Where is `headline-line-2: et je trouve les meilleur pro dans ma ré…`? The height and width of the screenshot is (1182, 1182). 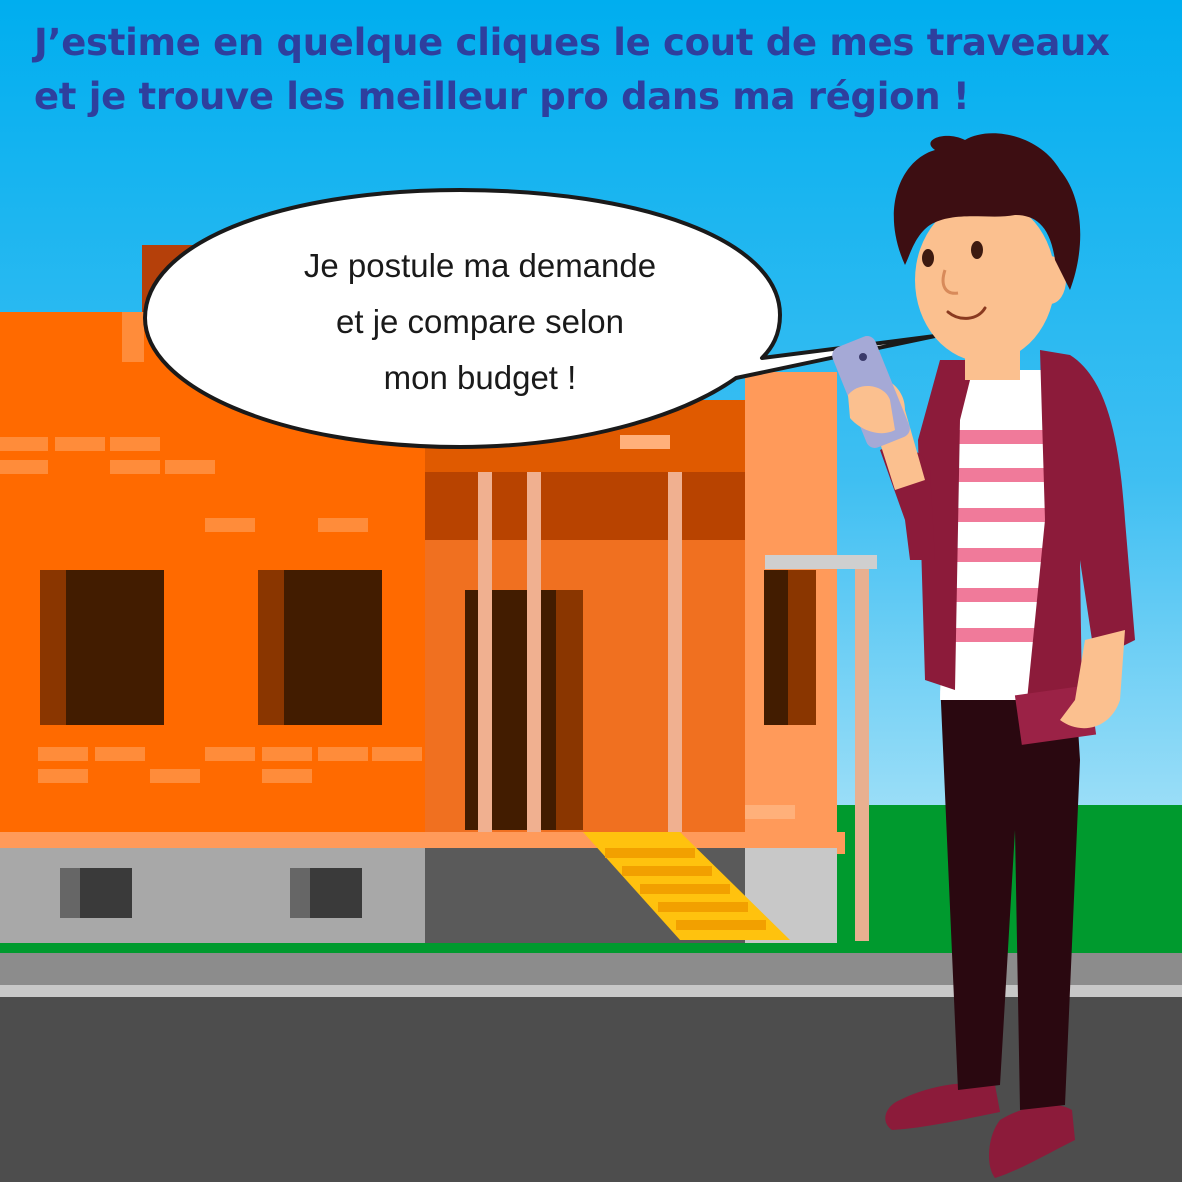
headline-line-2: et je trouve les meilleur pro dans ma ré… is located at coordinates (502, 96).